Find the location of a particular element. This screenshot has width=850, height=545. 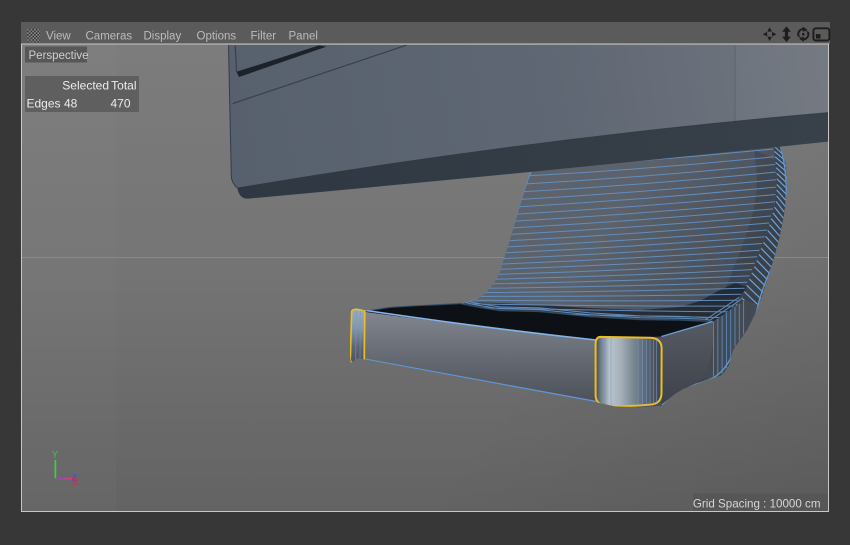

svg-text: Total is located at coordinates (123, 86).